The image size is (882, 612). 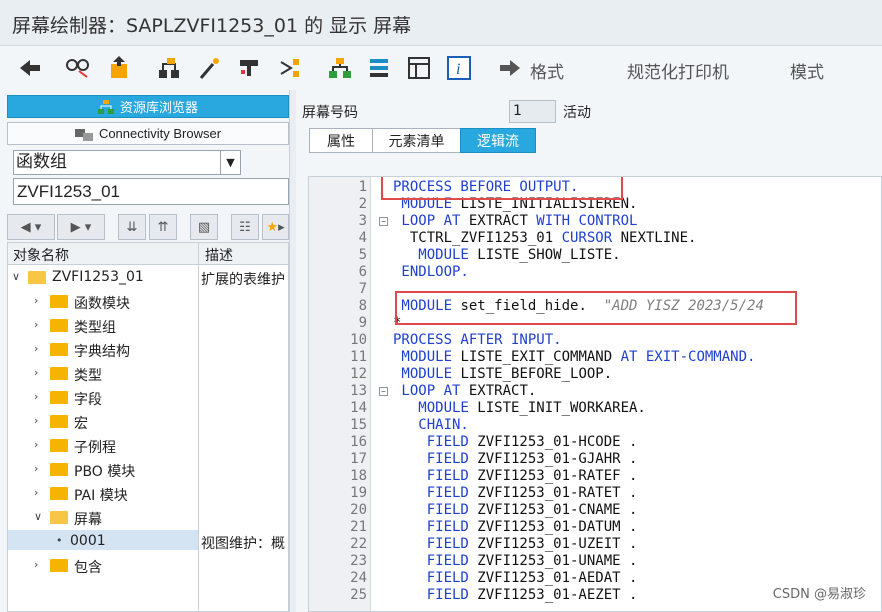 What do you see at coordinates (81, 424) in the screenshot?
I see `tree-item-label: 宏` at bounding box center [81, 424].